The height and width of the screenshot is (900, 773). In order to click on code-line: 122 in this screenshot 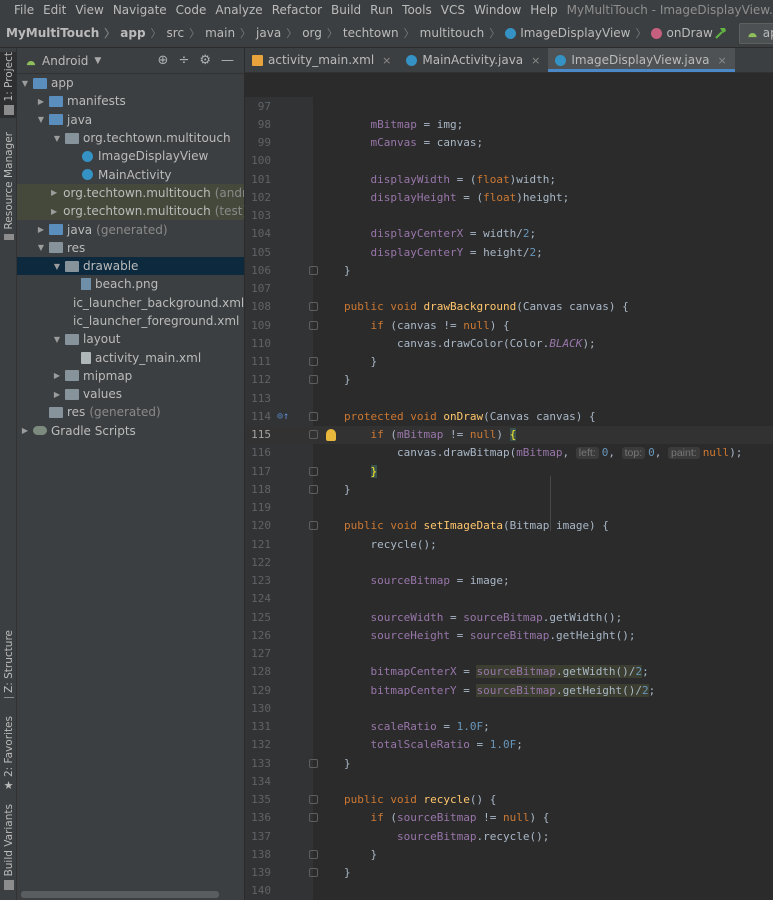, I will do `click(509, 562)`.